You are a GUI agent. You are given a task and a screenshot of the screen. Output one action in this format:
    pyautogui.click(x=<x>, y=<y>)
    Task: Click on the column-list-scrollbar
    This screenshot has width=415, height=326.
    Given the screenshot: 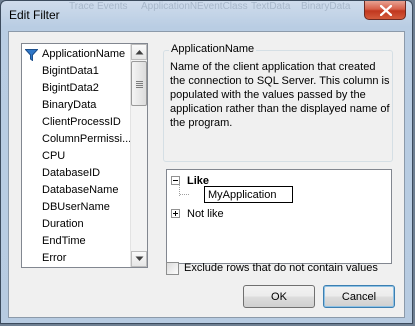 What is the action you would take?
    pyautogui.click(x=138, y=155)
    